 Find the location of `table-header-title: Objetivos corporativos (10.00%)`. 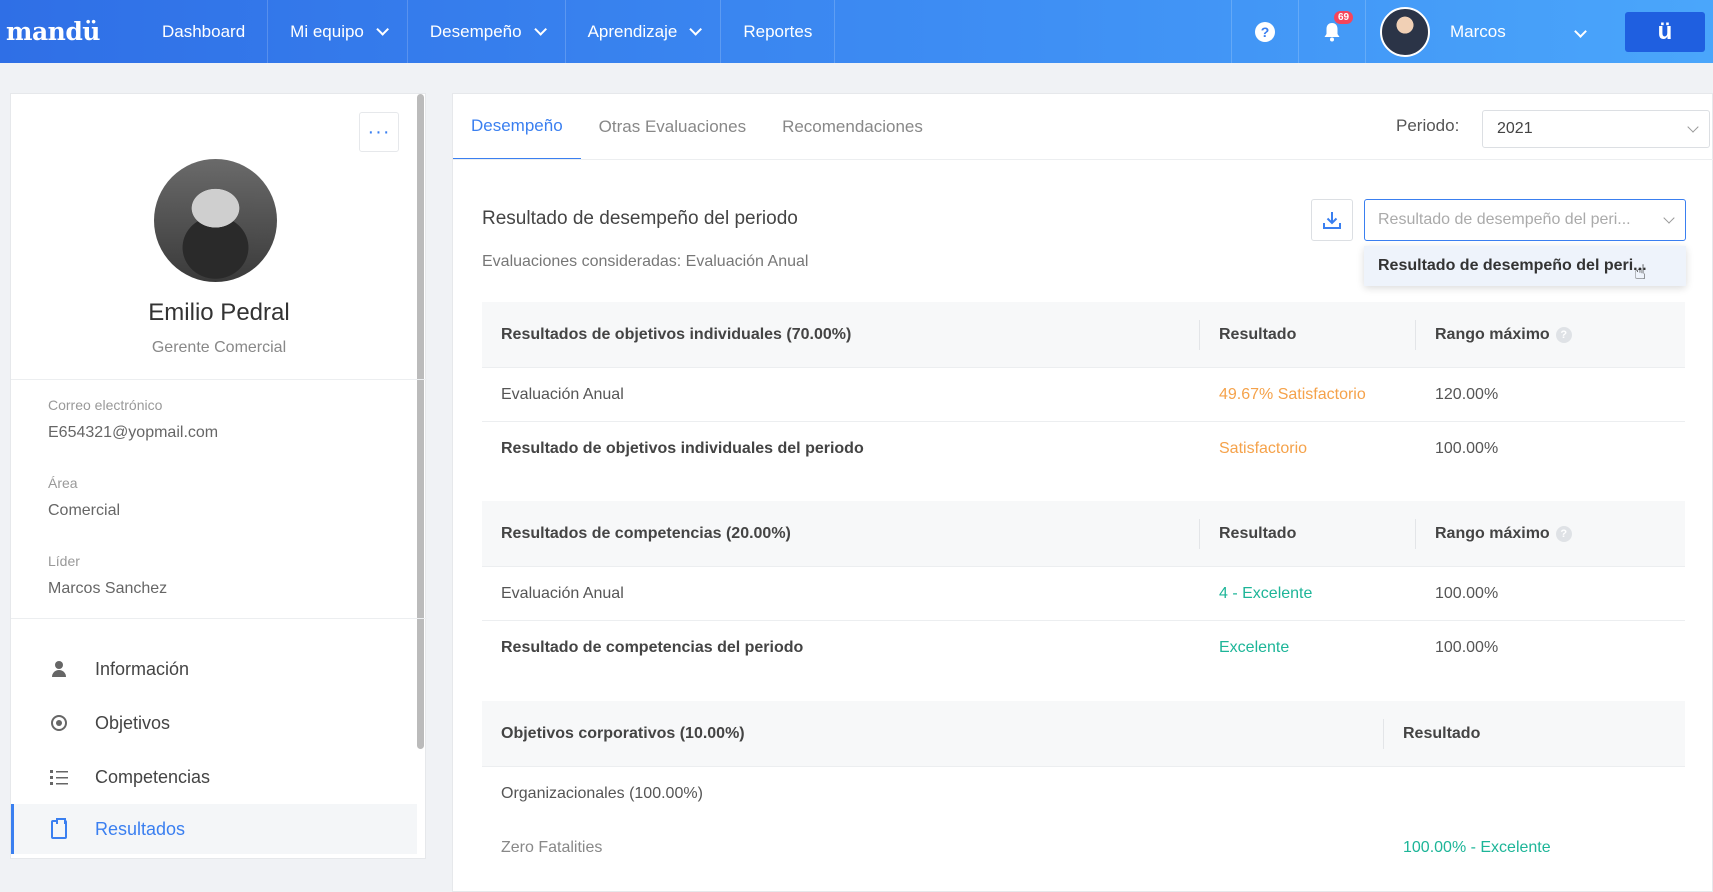

table-header-title: Objetivos corporativos (10.00%) is located at coordinates (623, 733).